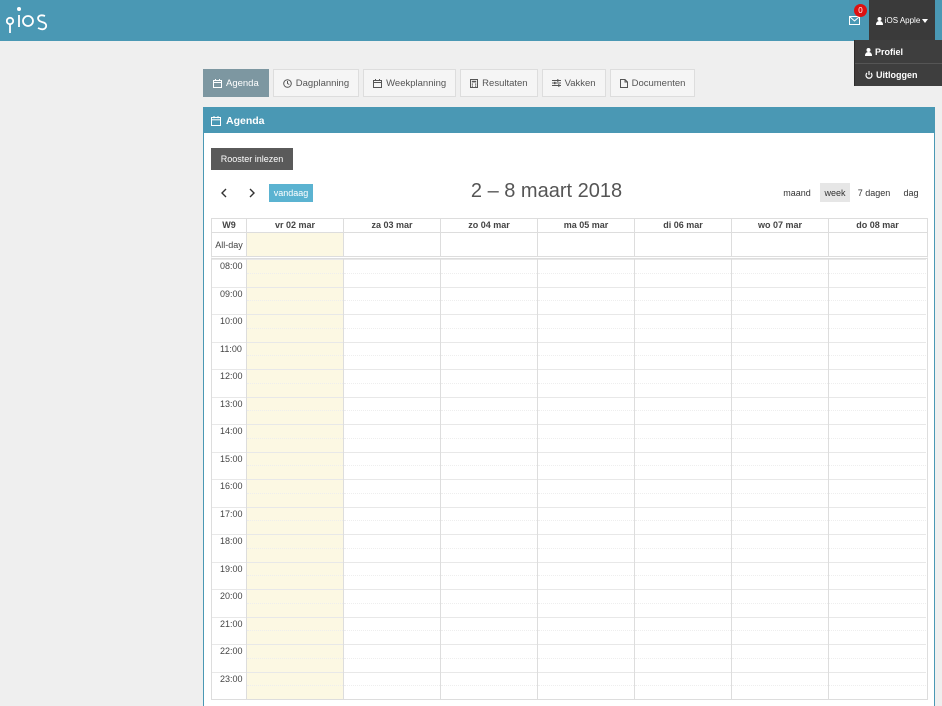 Image resolution: width=942 pixels, height=706 pixels. I want to click on next-week-button, so click(252, 193).